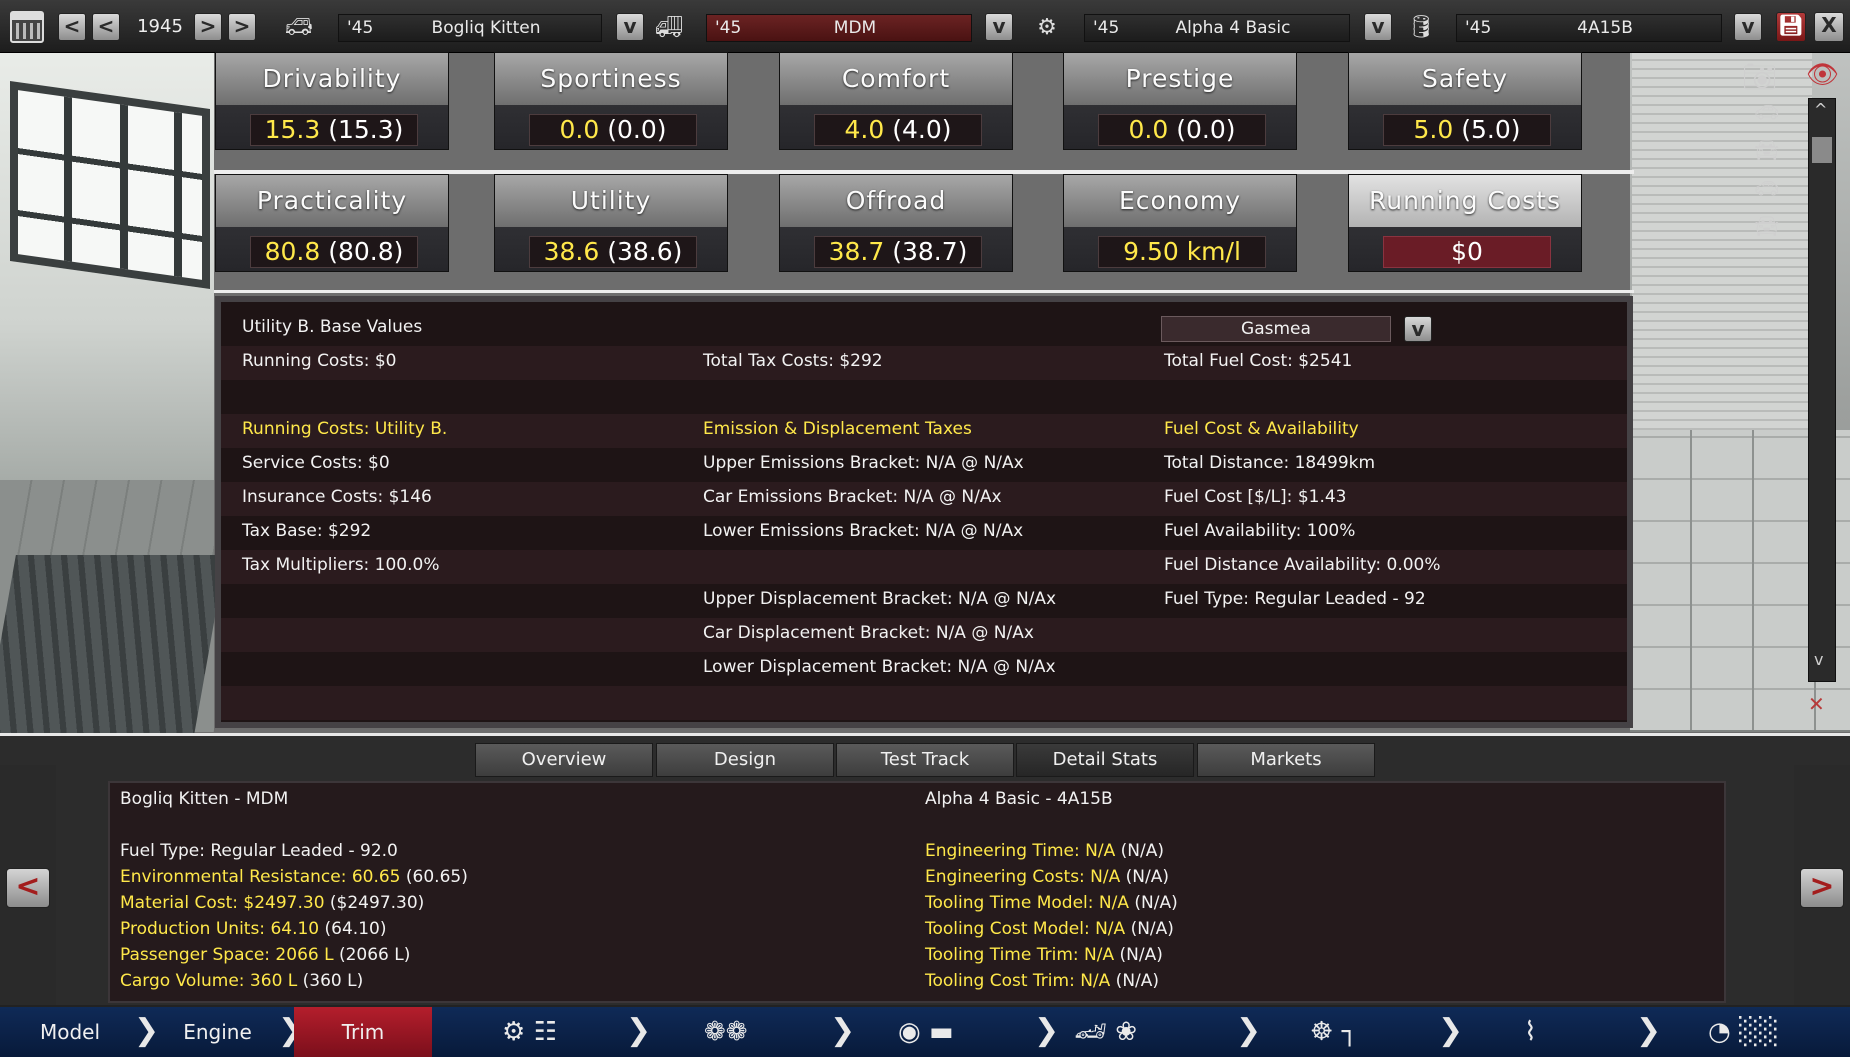 This screenshot has height=1057, width=1850. Describe the element at coordinates (341, 565) in the screenshot. I see `detail-line: Tax Multipliers: 100.0%` at that location.